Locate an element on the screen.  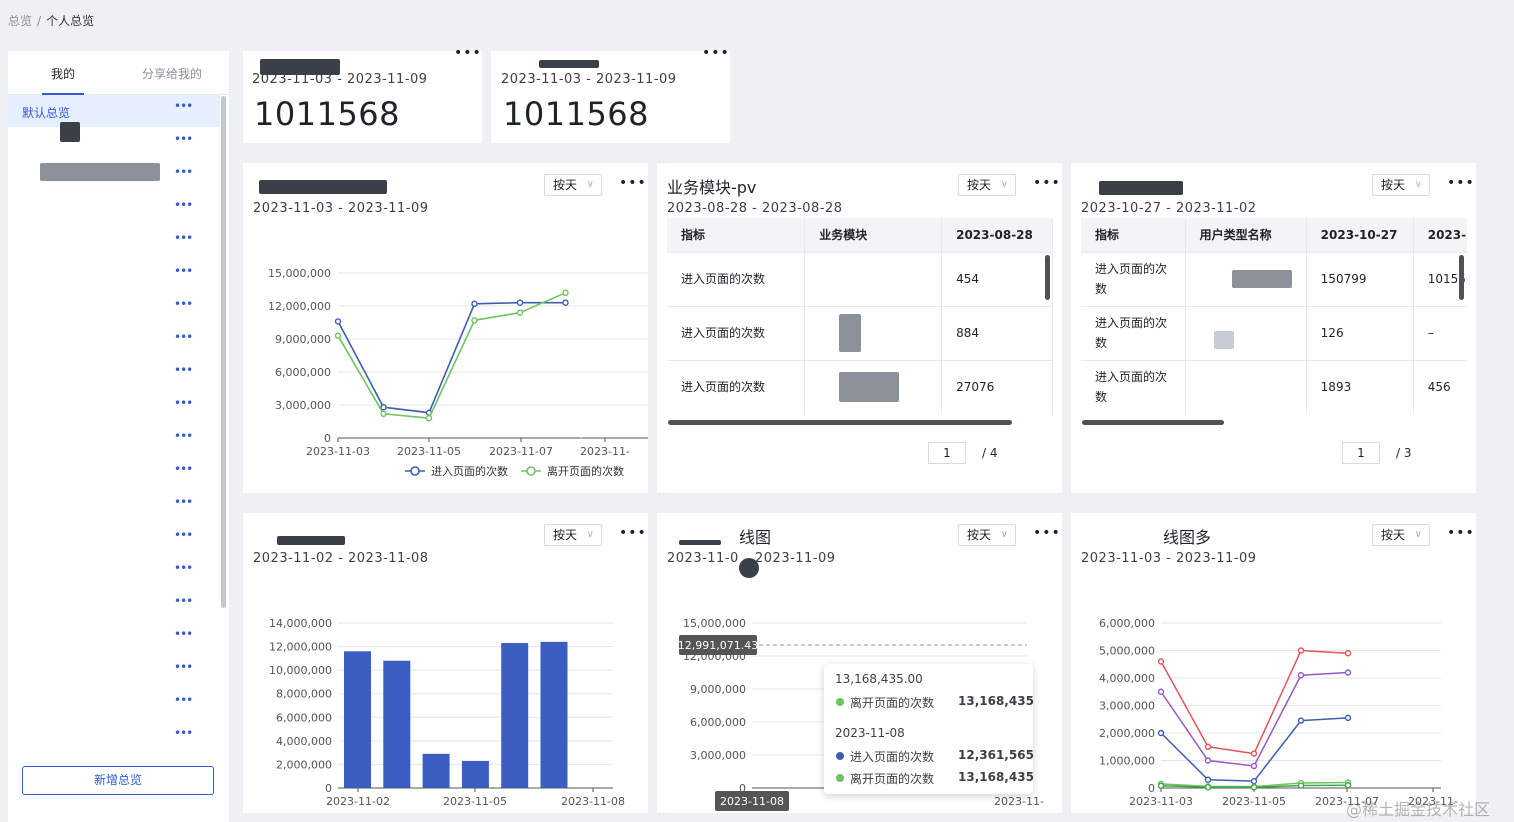
series-line is located at coordinates (1254, 702).